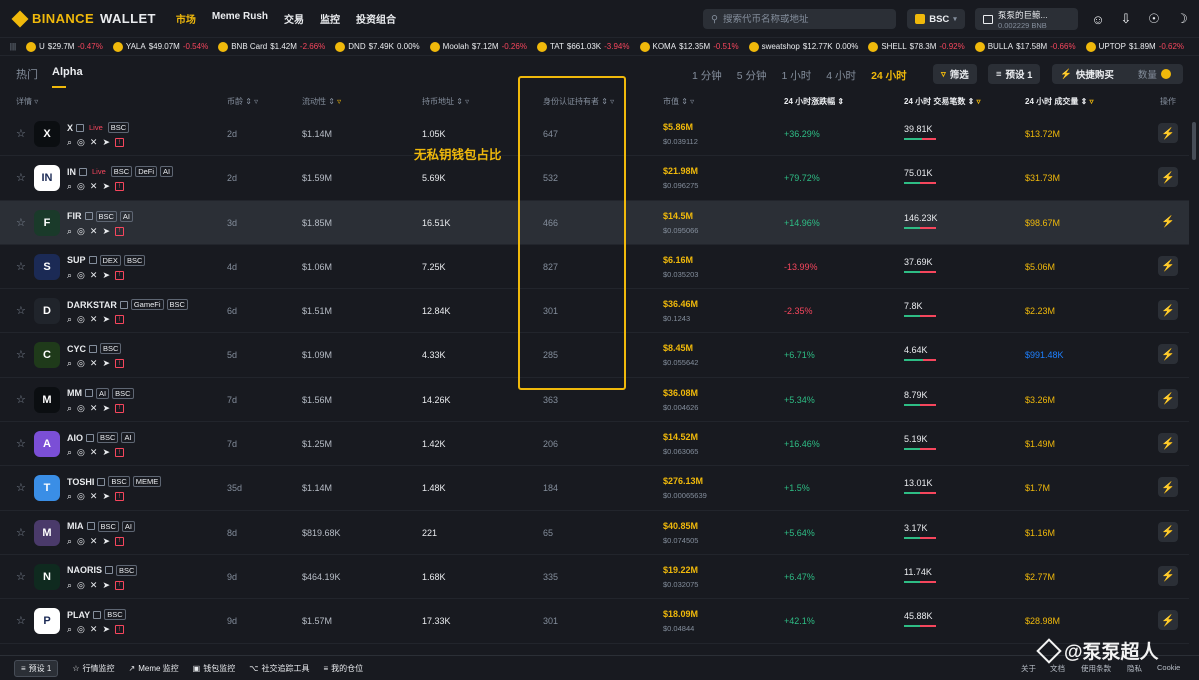 The height and width of the screenshot is (680, 1199). Describe the element at coordinates (1098, 19) in the screenshot. I see `profile-icon: ☺` at that location.